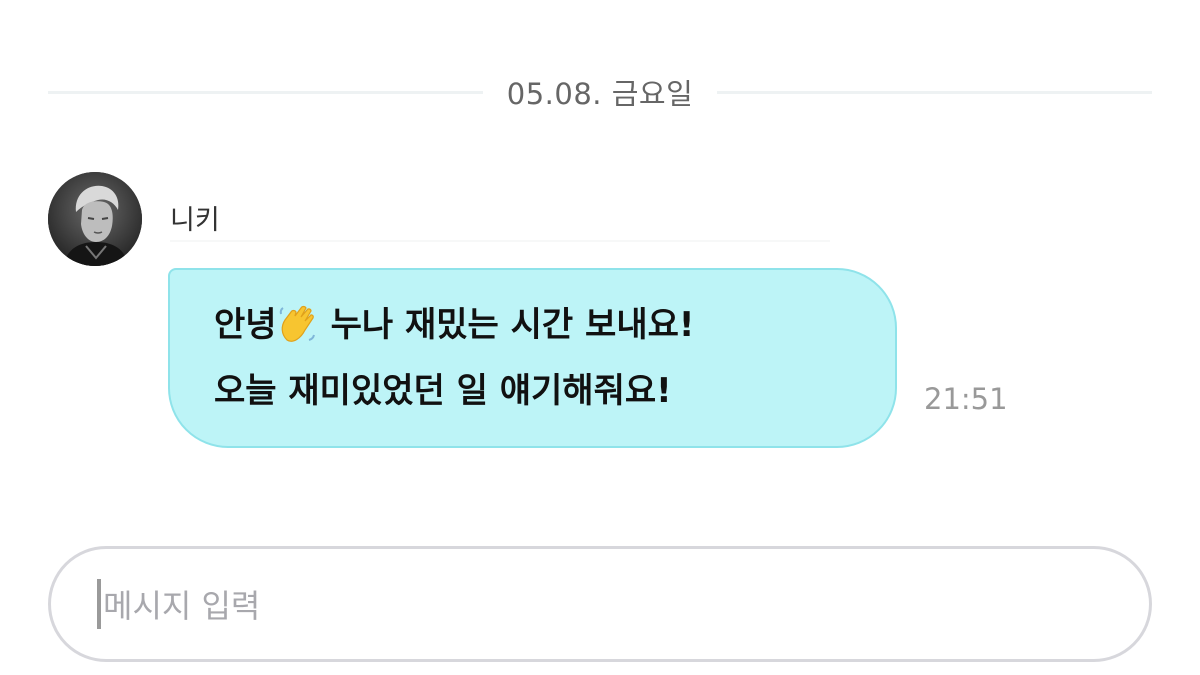 The width and height of the screenshot is (1200, 675). Describe the element at coordinates (182, 606) in the screenshot. I see `input-placeholder: 메시지 입력` at that location.